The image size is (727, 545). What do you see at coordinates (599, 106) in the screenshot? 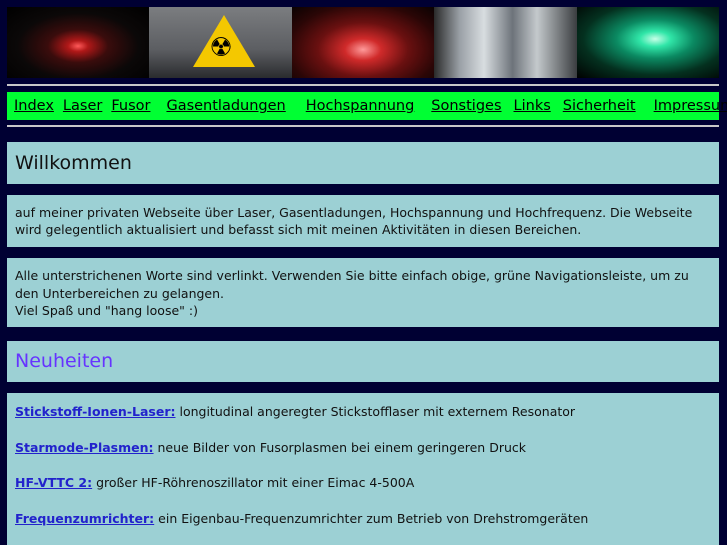
I see `nav-sicherheit: Sicherheit` at bounding box center [599, 106].